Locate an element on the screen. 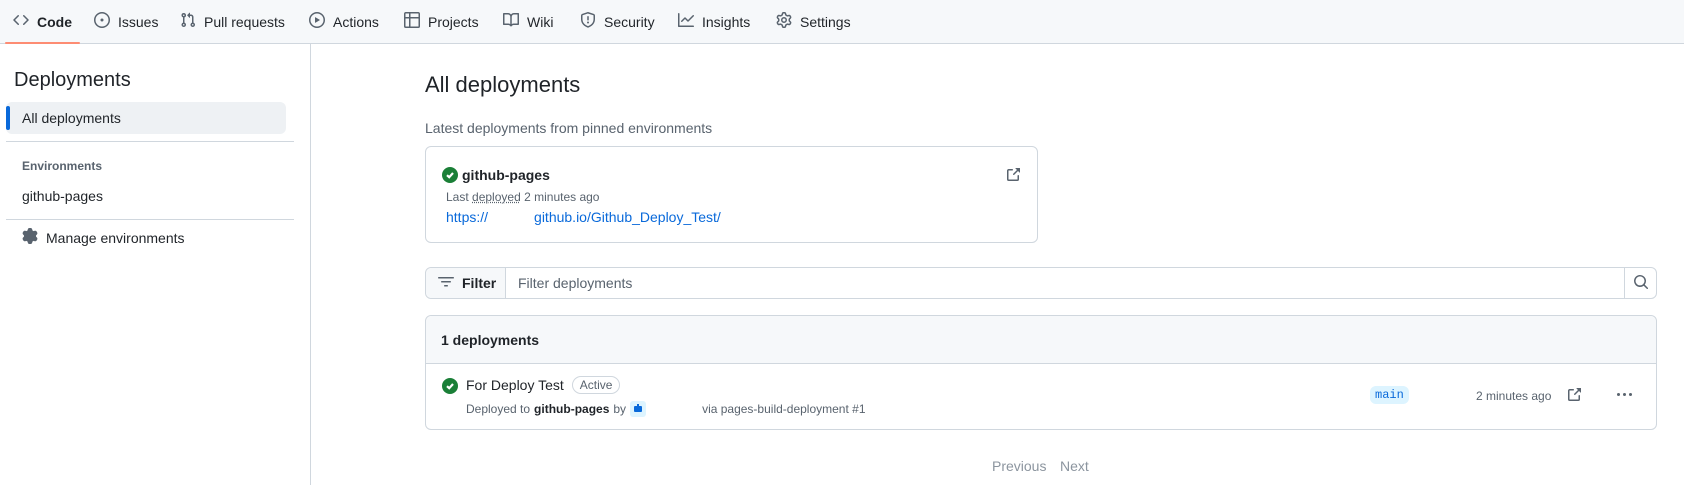 This screenshot has height=485, width=1684. manage-environments-label: Manage environments is located at coordinates (115, 237).